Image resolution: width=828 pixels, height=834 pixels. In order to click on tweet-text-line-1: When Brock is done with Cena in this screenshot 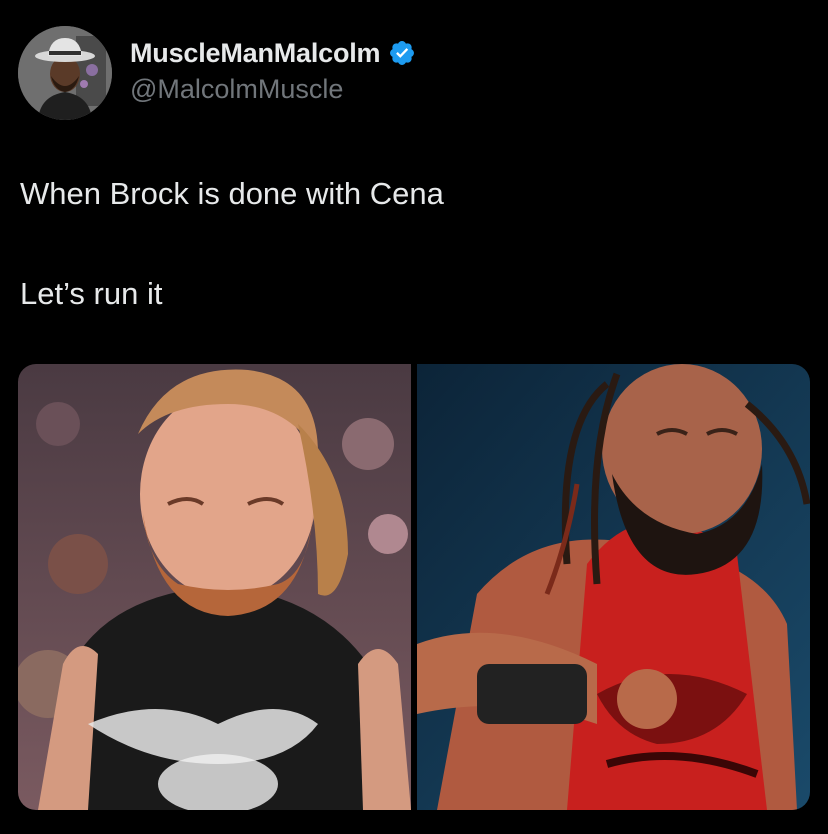, I will do `click(232, 193)`.